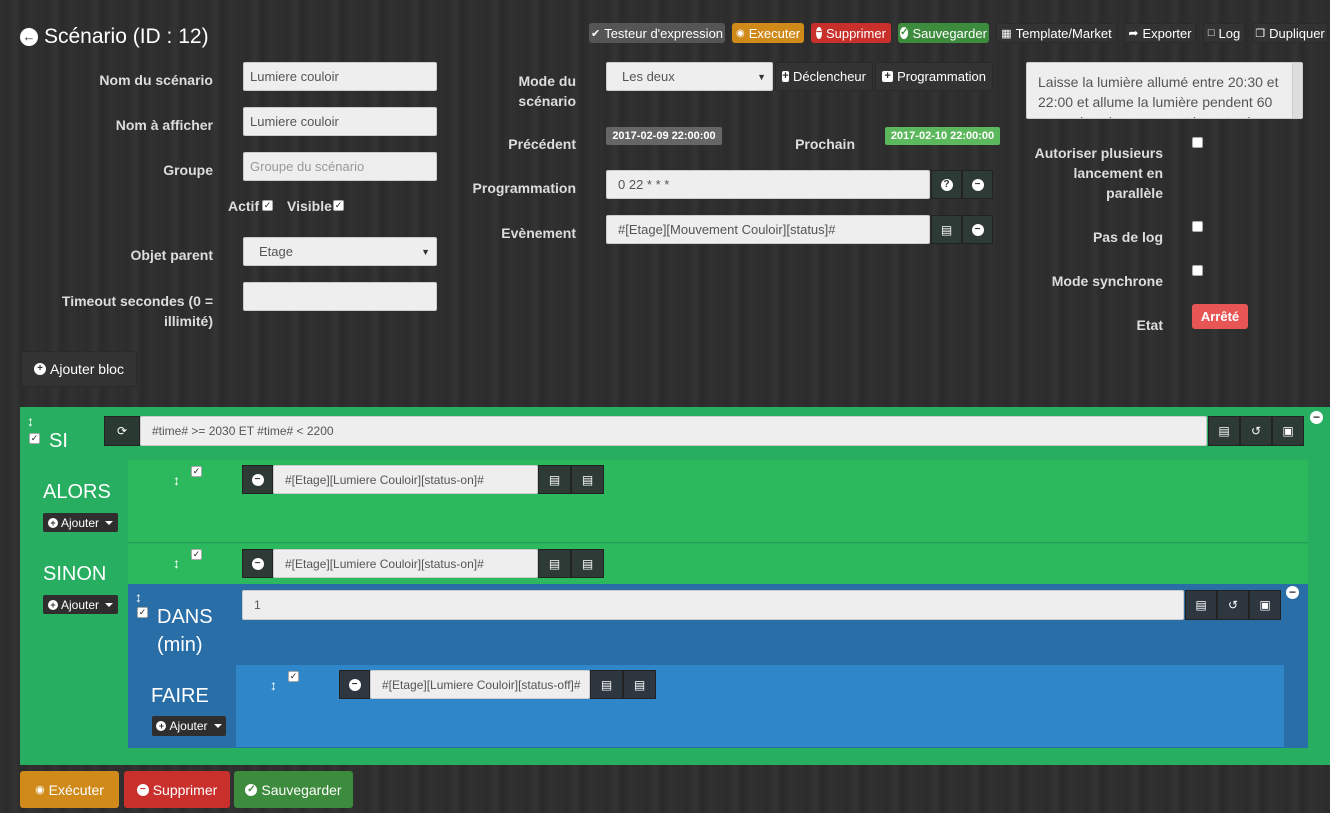 The height and width of the screenshot is (813, 1330). What do you see at coordinates (340, 121) in the screenshot?
I see `display-name-input: Lumiere couloir` at bounding box center [340, 121].